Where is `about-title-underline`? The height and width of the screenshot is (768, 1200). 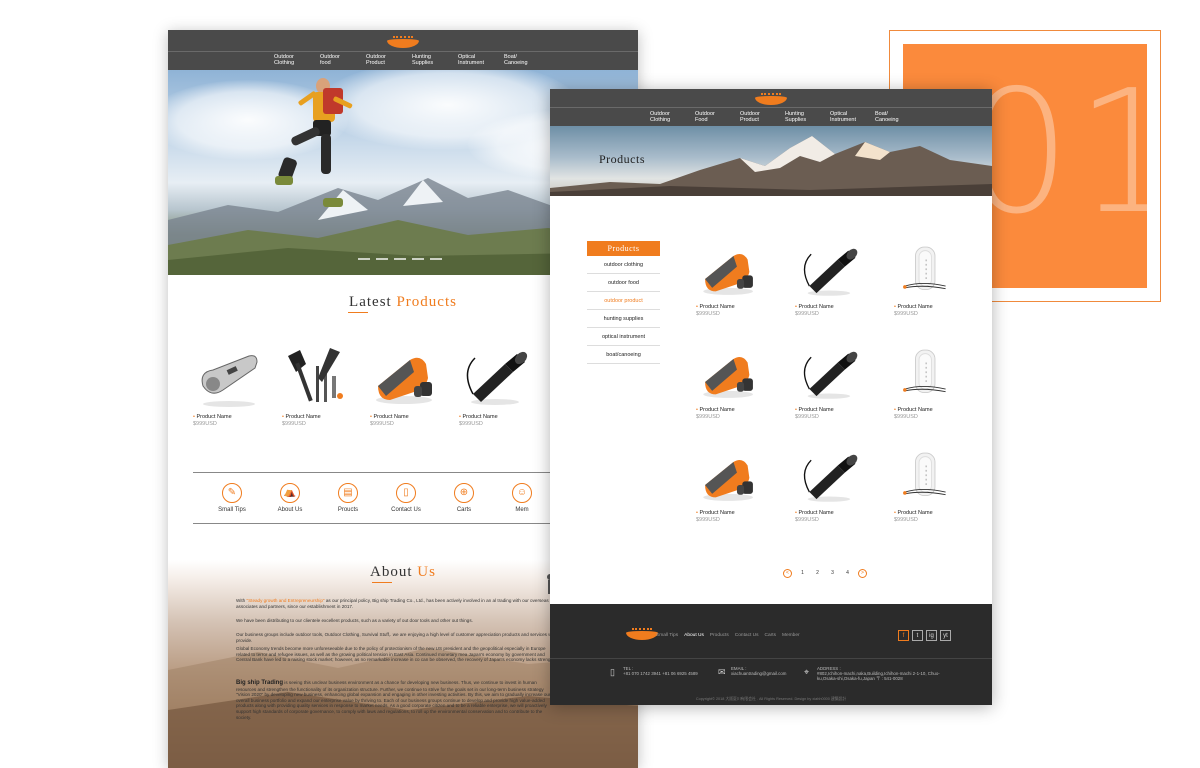
about-title-underline is located at coordinates (382, 582).